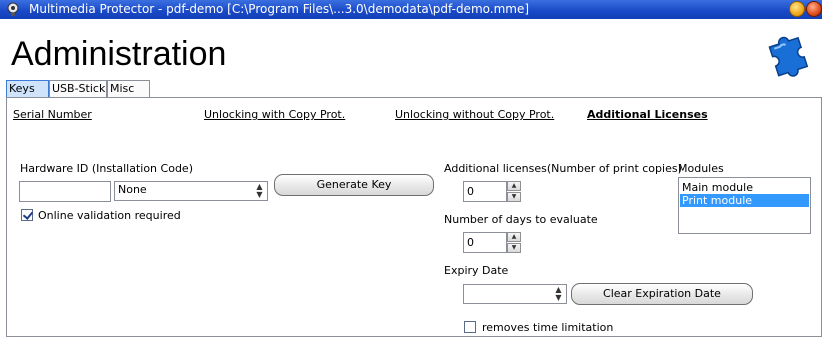 The width and height of the screenshot is (822, 337). What do you see at coordinates (13, 9) in the screenshot?
I see `app-icon` at bounding box center [13, 9].